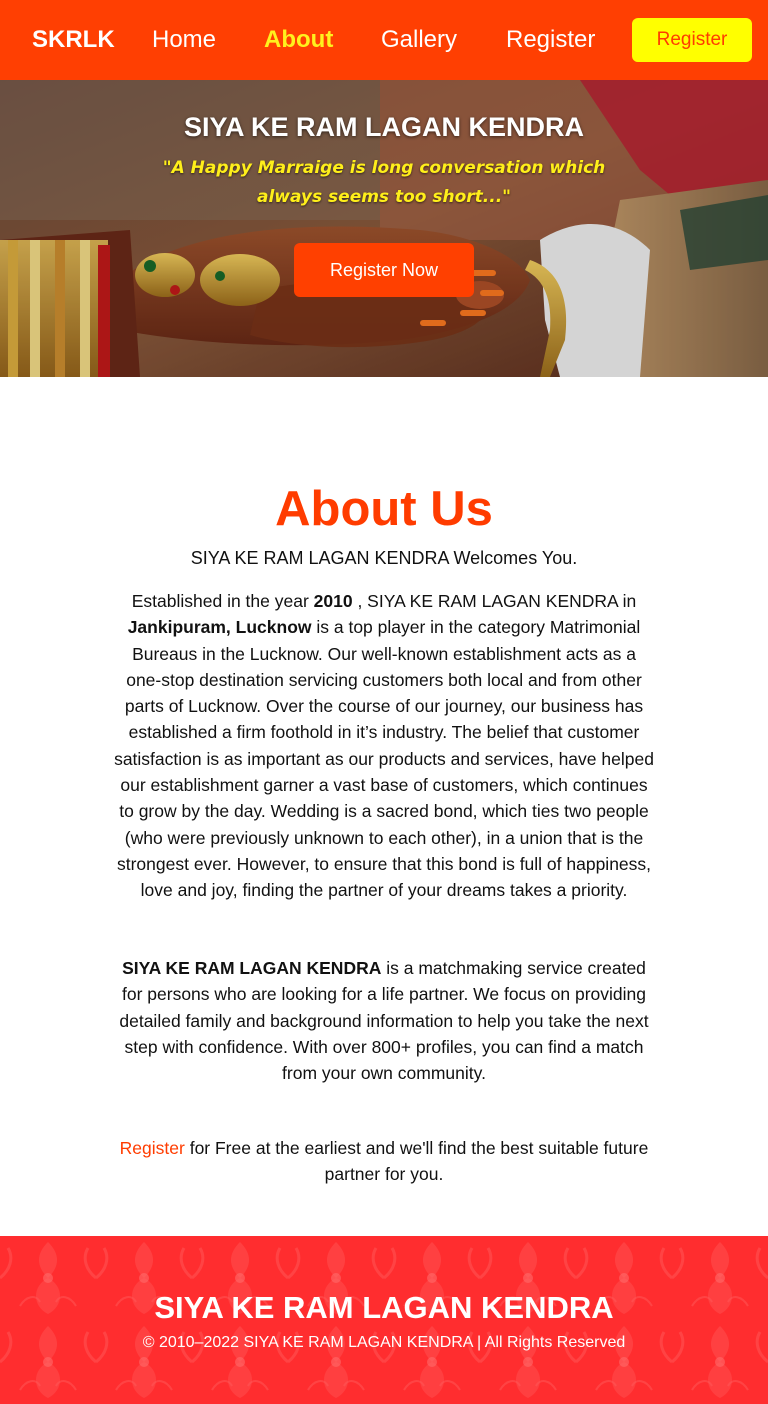  What do you see at coordinates (494, 601) in the screenshot?
I see `history-text-company: , SIYA KE RAM LAGAN KENDRA in` at bounding box center [494, 601].